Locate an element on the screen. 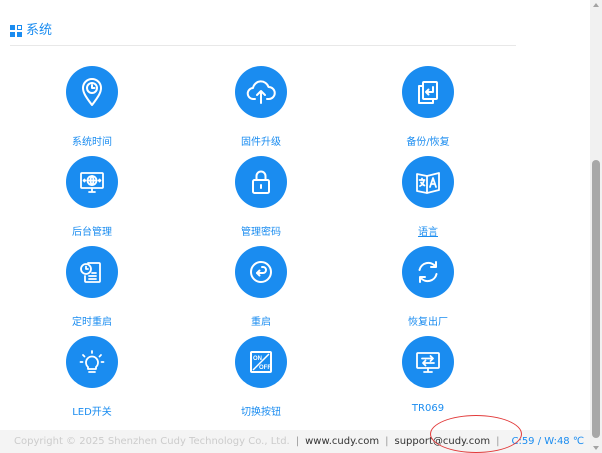 The image size is (602, 453). tile-label: 定时重启 is located at coordinates (92, 322).